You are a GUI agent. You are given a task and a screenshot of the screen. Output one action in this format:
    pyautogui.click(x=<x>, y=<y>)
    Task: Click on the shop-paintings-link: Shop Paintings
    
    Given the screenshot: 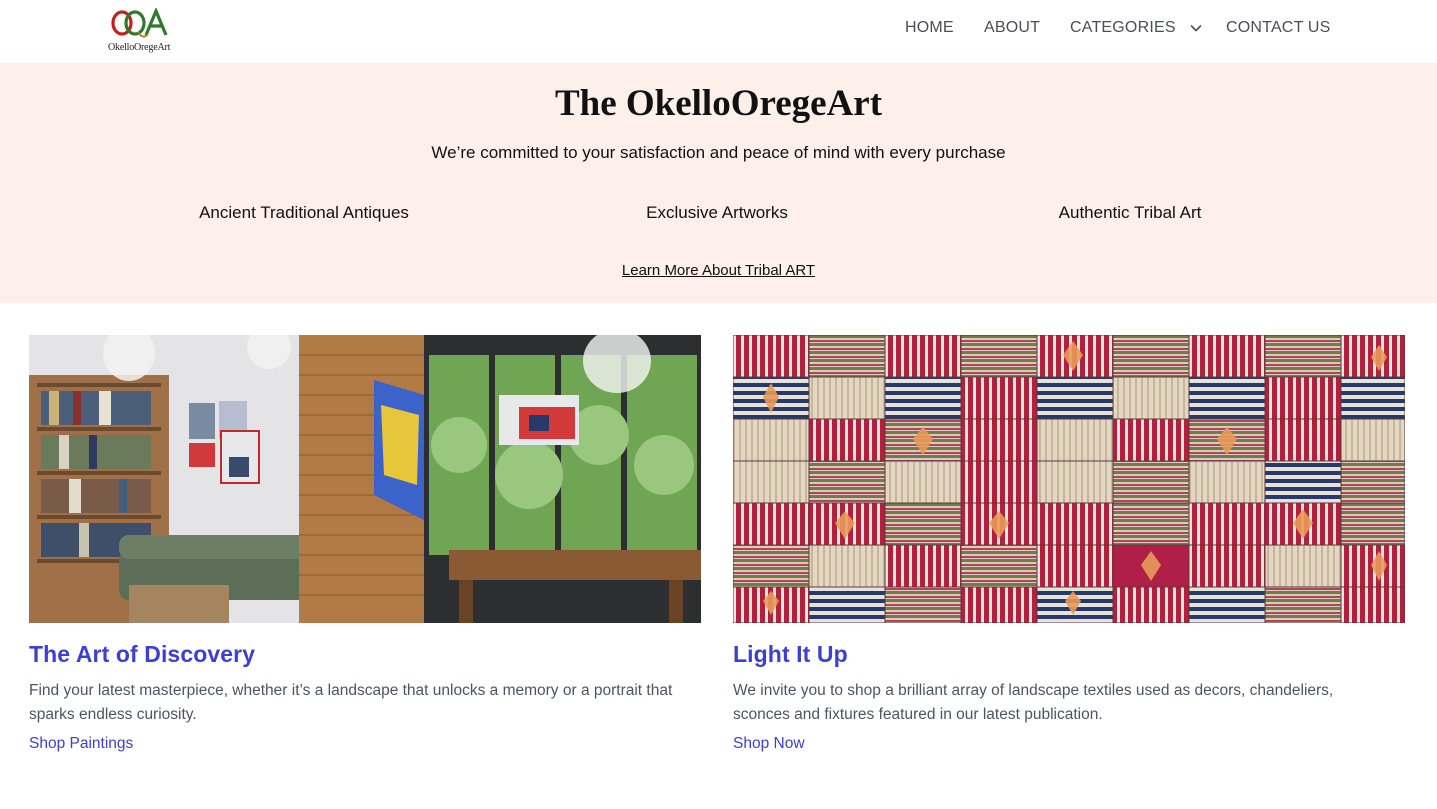 What is the action you would take?
    pyautogui.click(x=81, y=744)
    